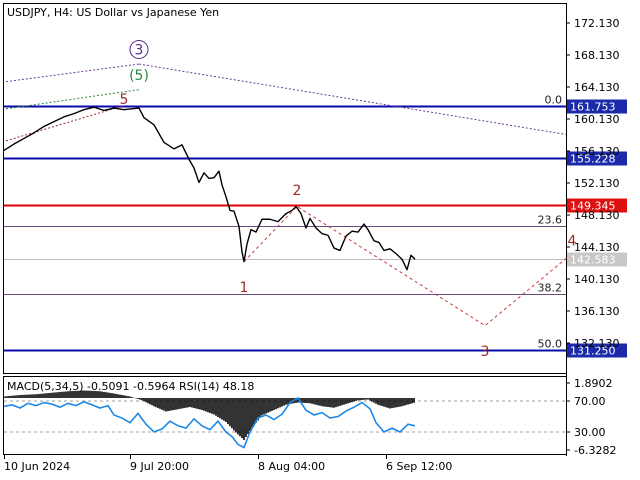 The image size is (640, 480). Describe the element at coordinates (597, 119) in the screenshot. I see `price-axis-tick-label: 160.130` at that location.